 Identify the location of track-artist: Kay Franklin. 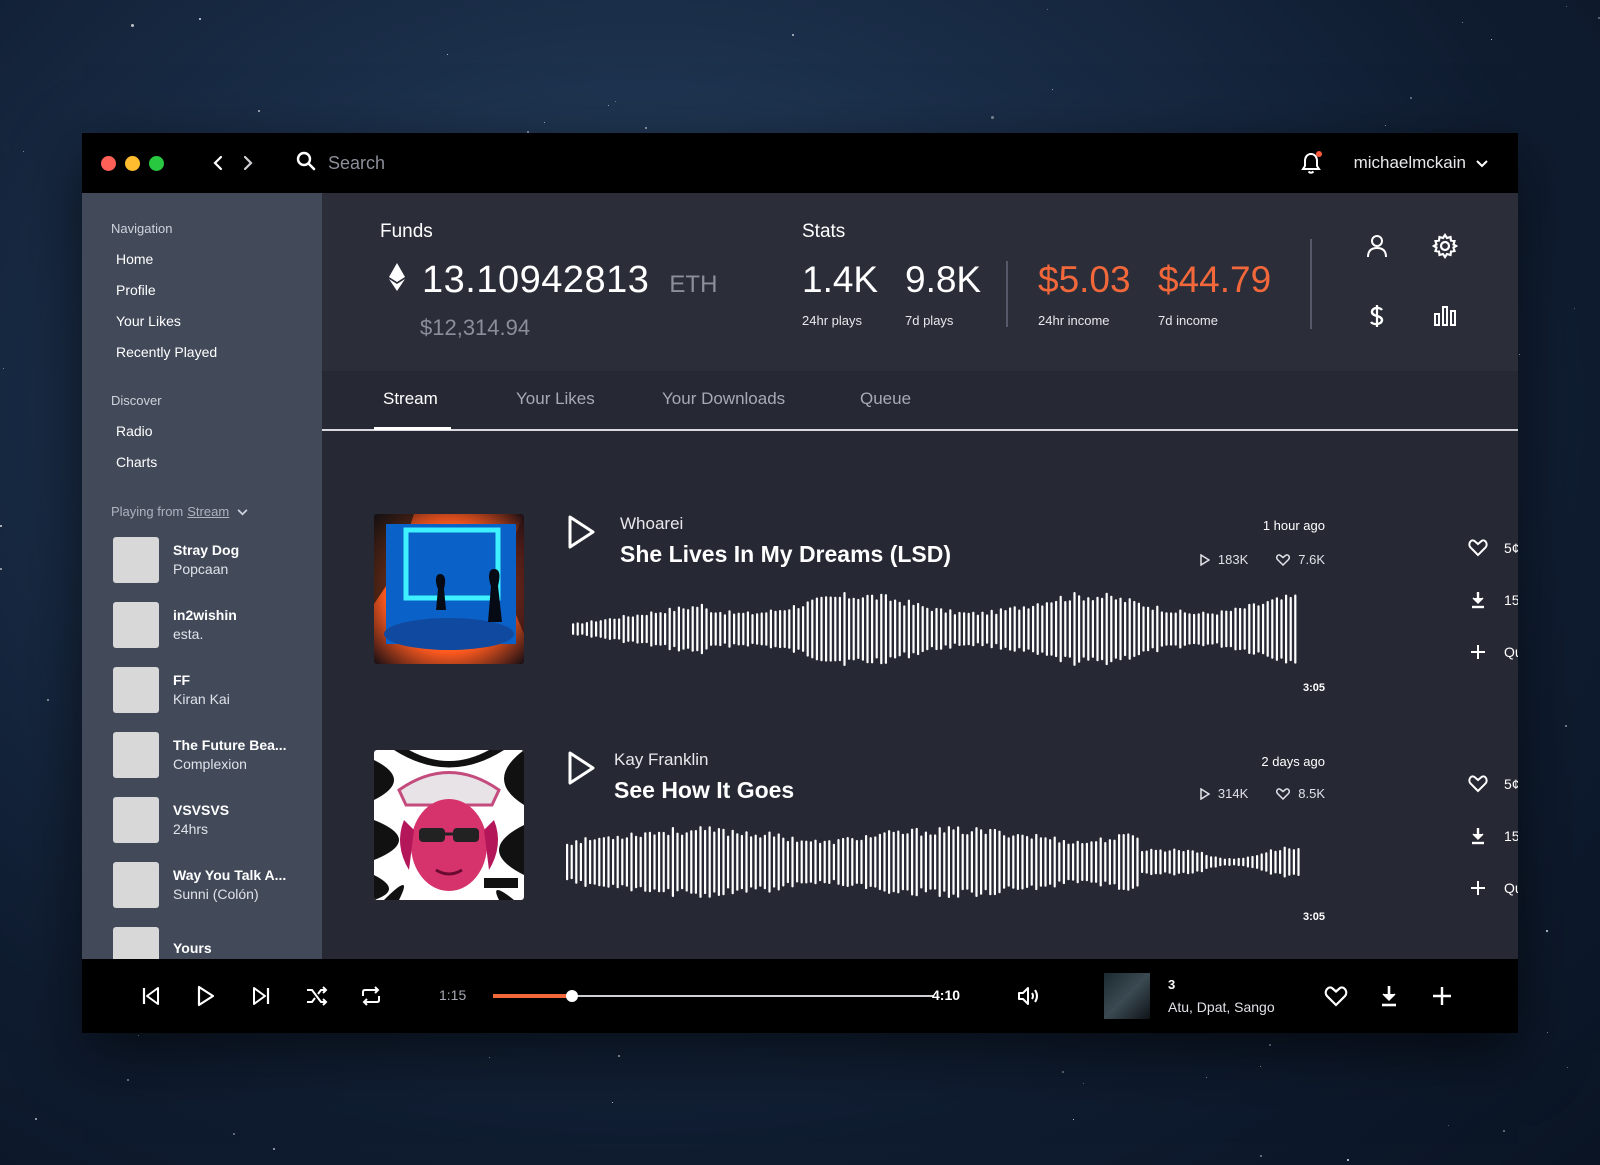
(661, 760).